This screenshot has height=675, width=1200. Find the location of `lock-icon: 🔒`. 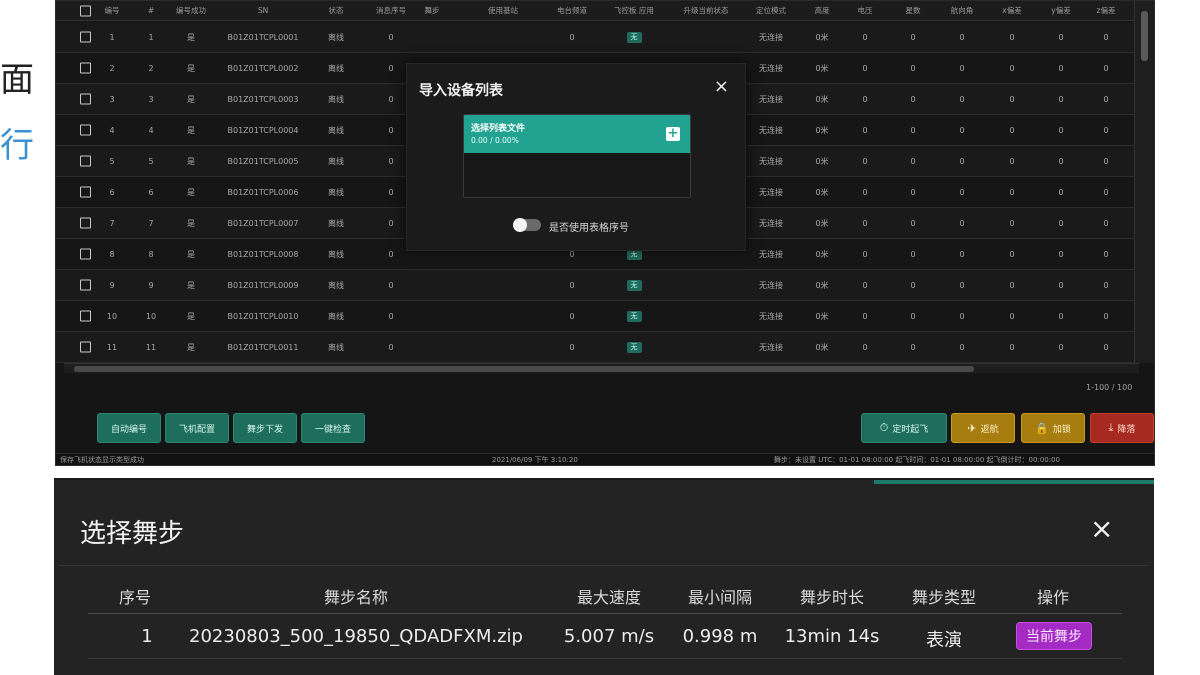

lock-icon: 🔒 is located at coordinates (1042, 428).